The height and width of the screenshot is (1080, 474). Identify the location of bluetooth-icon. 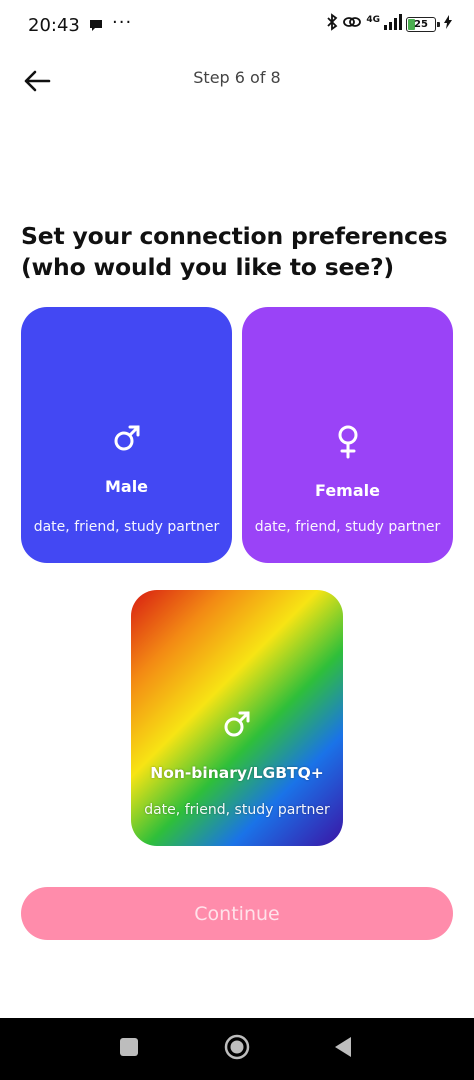
(332, 24).